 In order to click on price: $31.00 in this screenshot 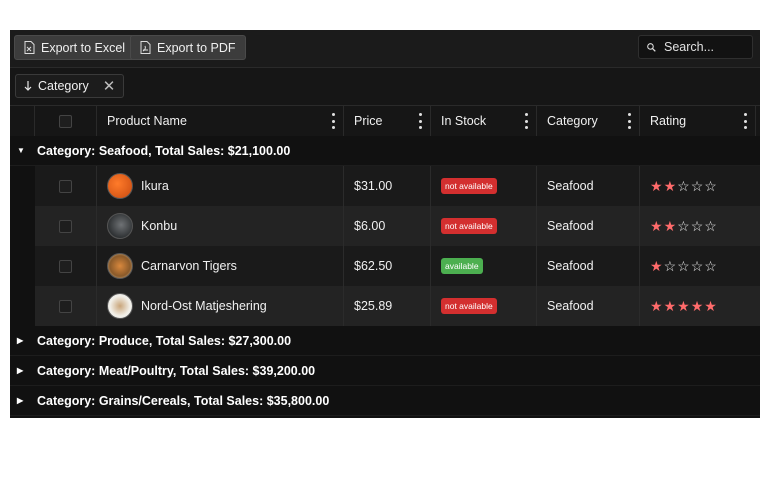, I will do `click(373, 186)`.